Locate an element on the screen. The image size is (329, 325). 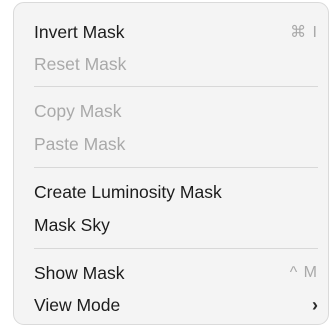
menu-item-label: Invert Mask is located at coordinates (79, 31).